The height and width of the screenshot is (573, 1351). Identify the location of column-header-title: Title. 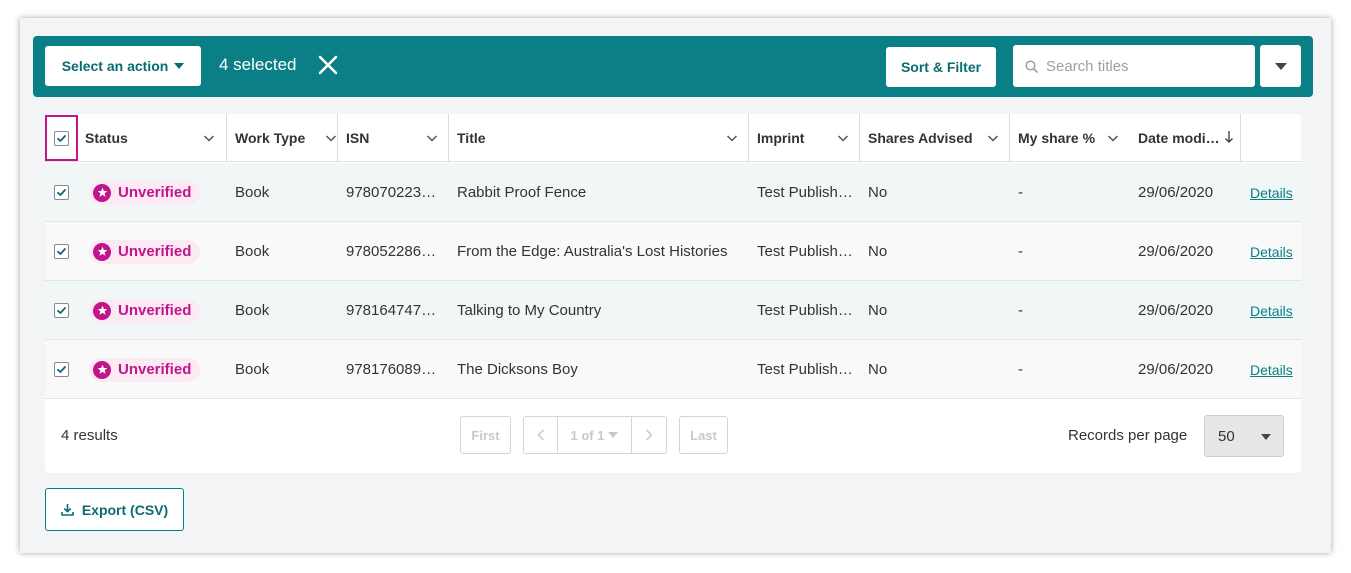
(602, 138).